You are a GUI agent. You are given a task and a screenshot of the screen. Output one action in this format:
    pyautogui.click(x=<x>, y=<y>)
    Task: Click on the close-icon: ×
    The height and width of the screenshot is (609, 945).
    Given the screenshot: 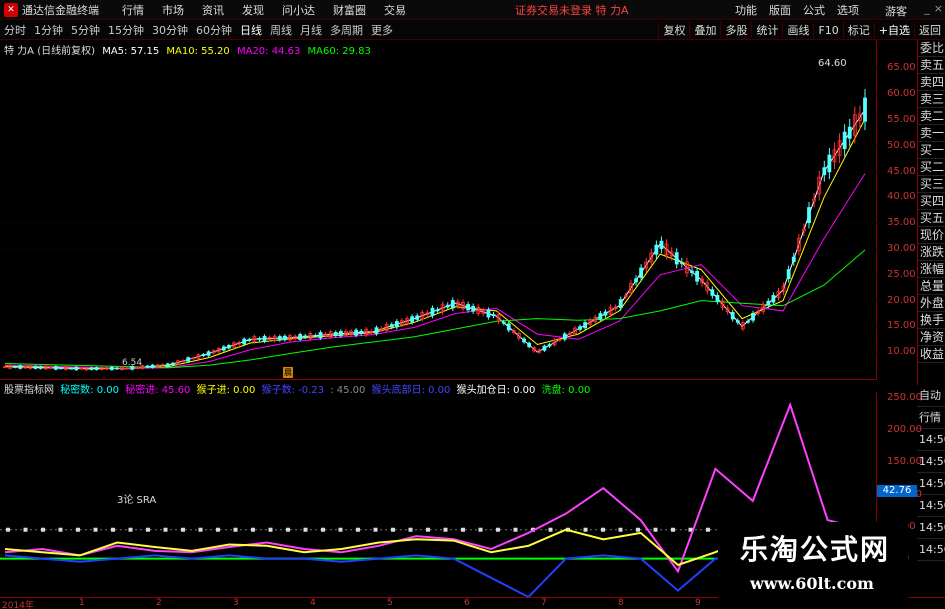 What is the action you would take?
    pyautogui.click(x=938, y=8)
    